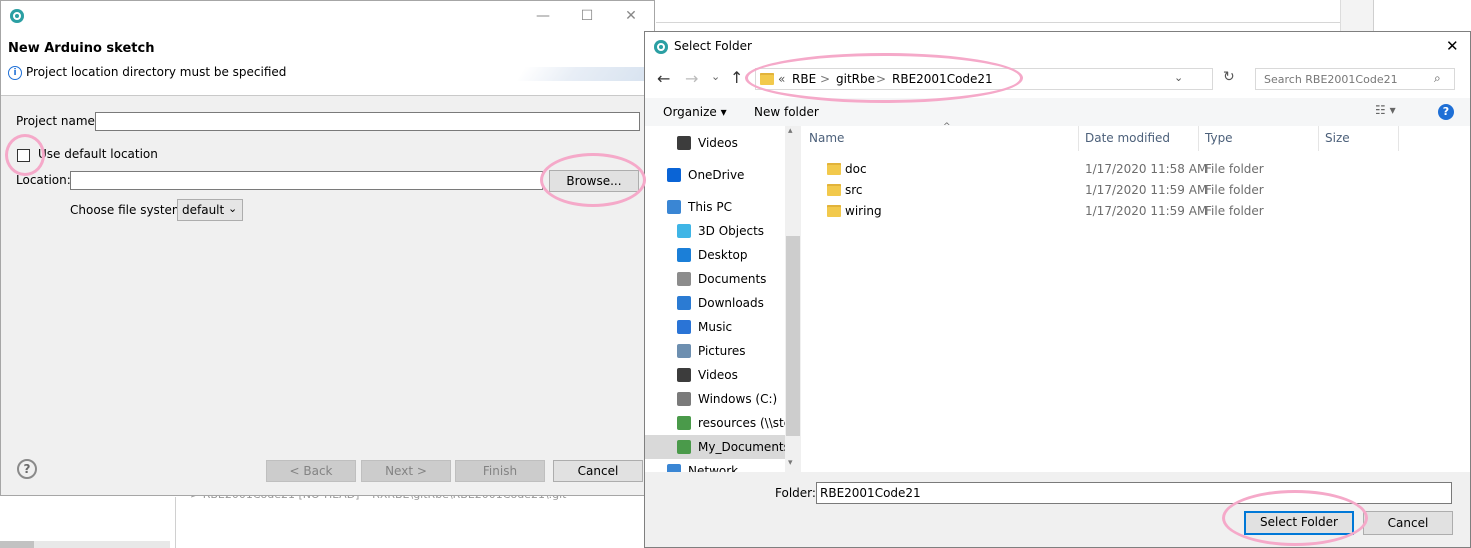 This screenshot has width=1471, height=548. What do you see at coordinates (715, 76) in the screenshot?
I see `recent-chevron-icon: ⌄` at bounding box center [715, 76].